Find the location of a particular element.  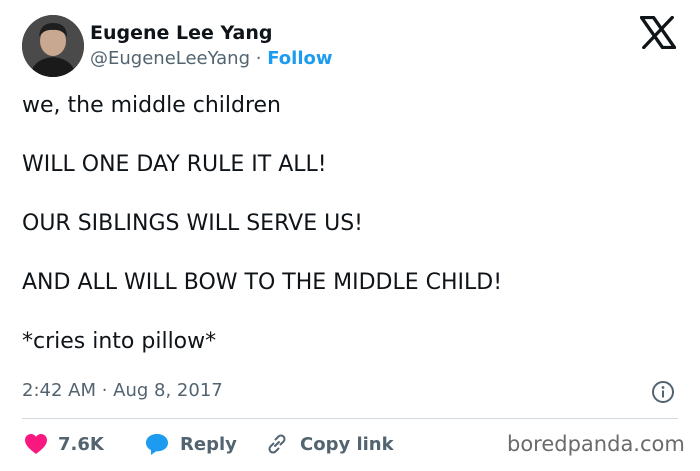

follow-button: Follow is located at coordinates (299, 58).